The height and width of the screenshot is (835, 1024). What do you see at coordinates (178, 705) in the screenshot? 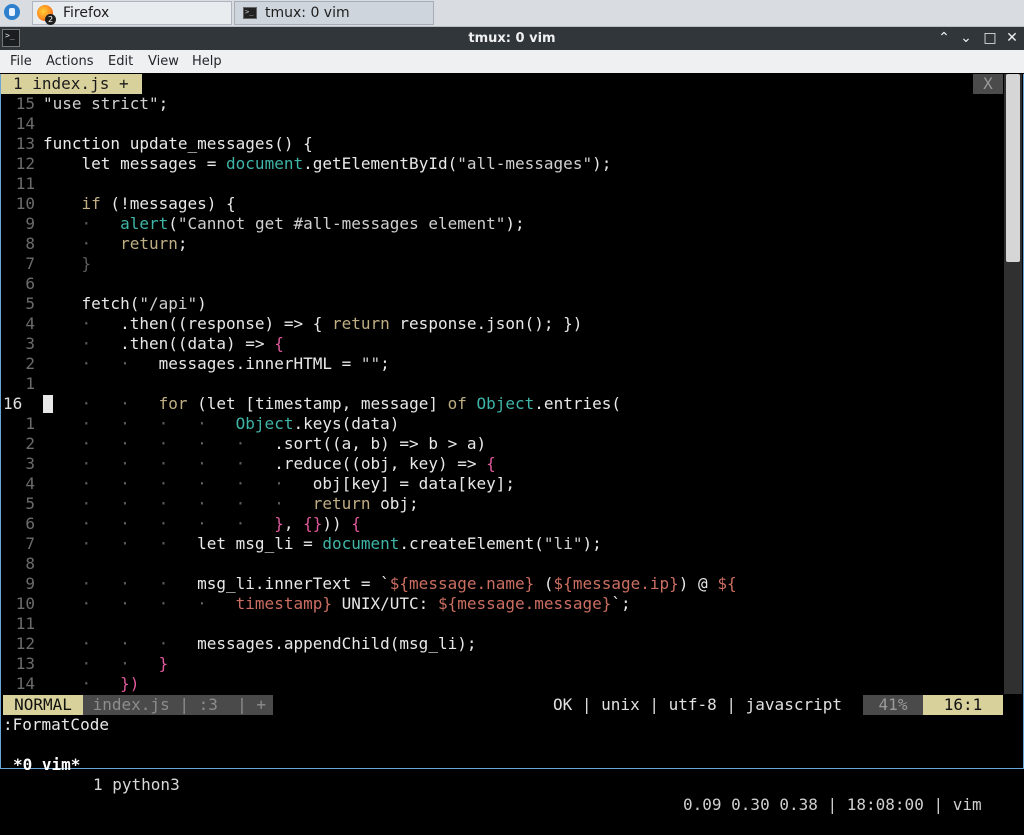
I see `vim-file-info: index.js | :3 | +` at bounding box center [178, 705].